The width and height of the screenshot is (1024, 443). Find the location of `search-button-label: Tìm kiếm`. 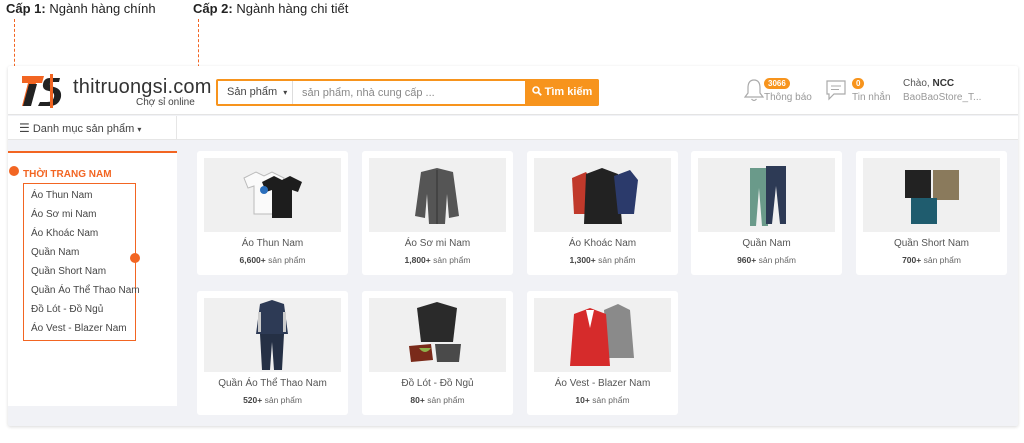

search-button-label: Tìm kiếm is located at coordinates (568, 92).